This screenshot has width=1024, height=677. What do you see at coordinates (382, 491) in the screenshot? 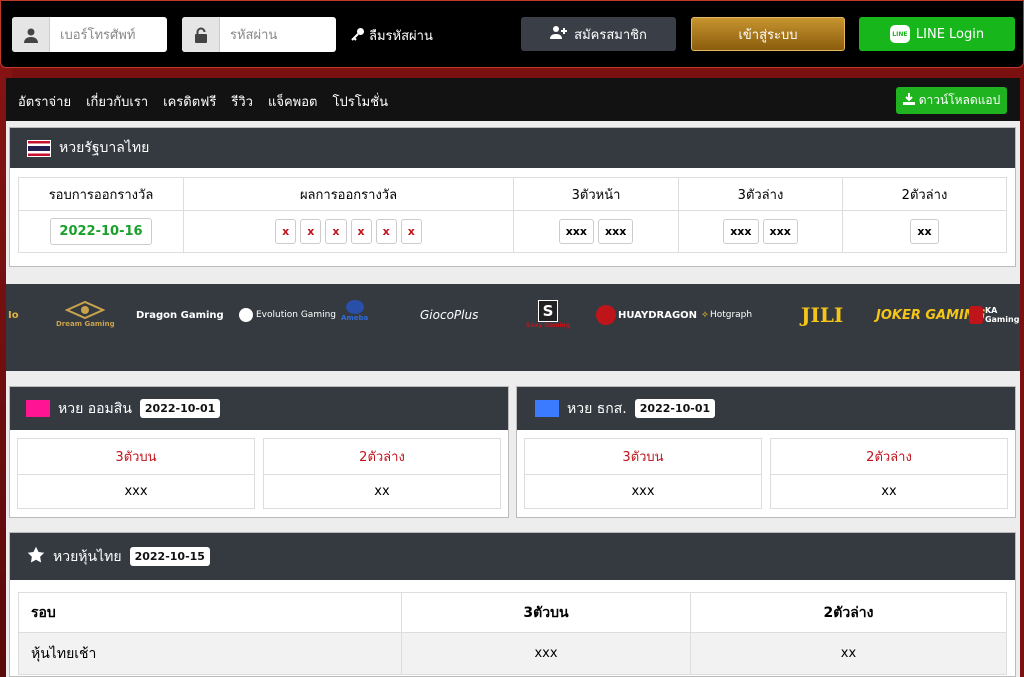
I see `gsb-bottom2-value: xx` at bounding box center [382, 491].